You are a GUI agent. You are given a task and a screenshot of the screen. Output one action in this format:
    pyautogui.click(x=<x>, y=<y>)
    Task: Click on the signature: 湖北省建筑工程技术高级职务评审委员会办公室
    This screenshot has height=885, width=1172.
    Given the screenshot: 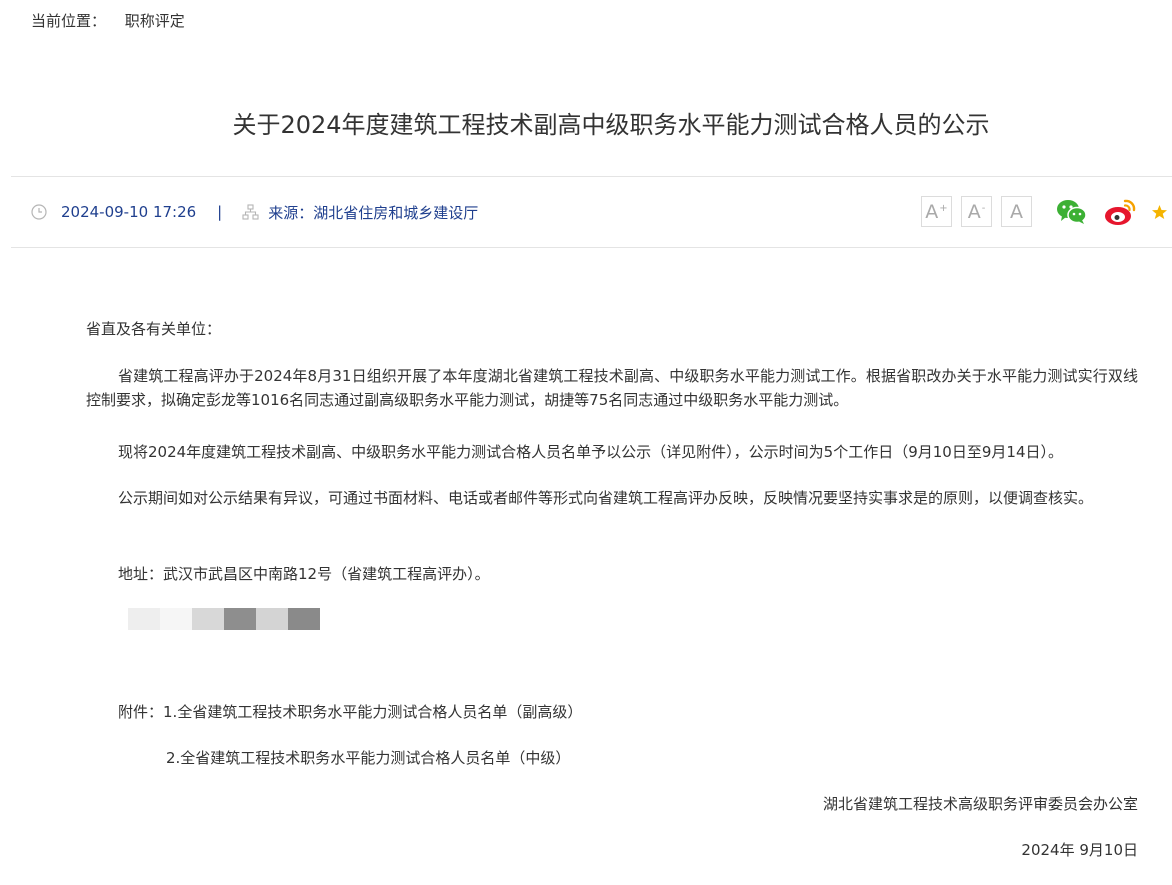 What is the action you would take?
    pyautogui.click(x=980, y=804)
    